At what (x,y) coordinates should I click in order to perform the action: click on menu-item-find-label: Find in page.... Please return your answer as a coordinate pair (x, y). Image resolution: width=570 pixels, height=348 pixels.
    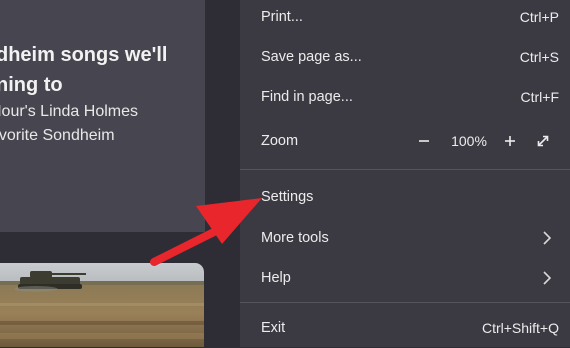
    Looking at the image, I should click on (307, 97).